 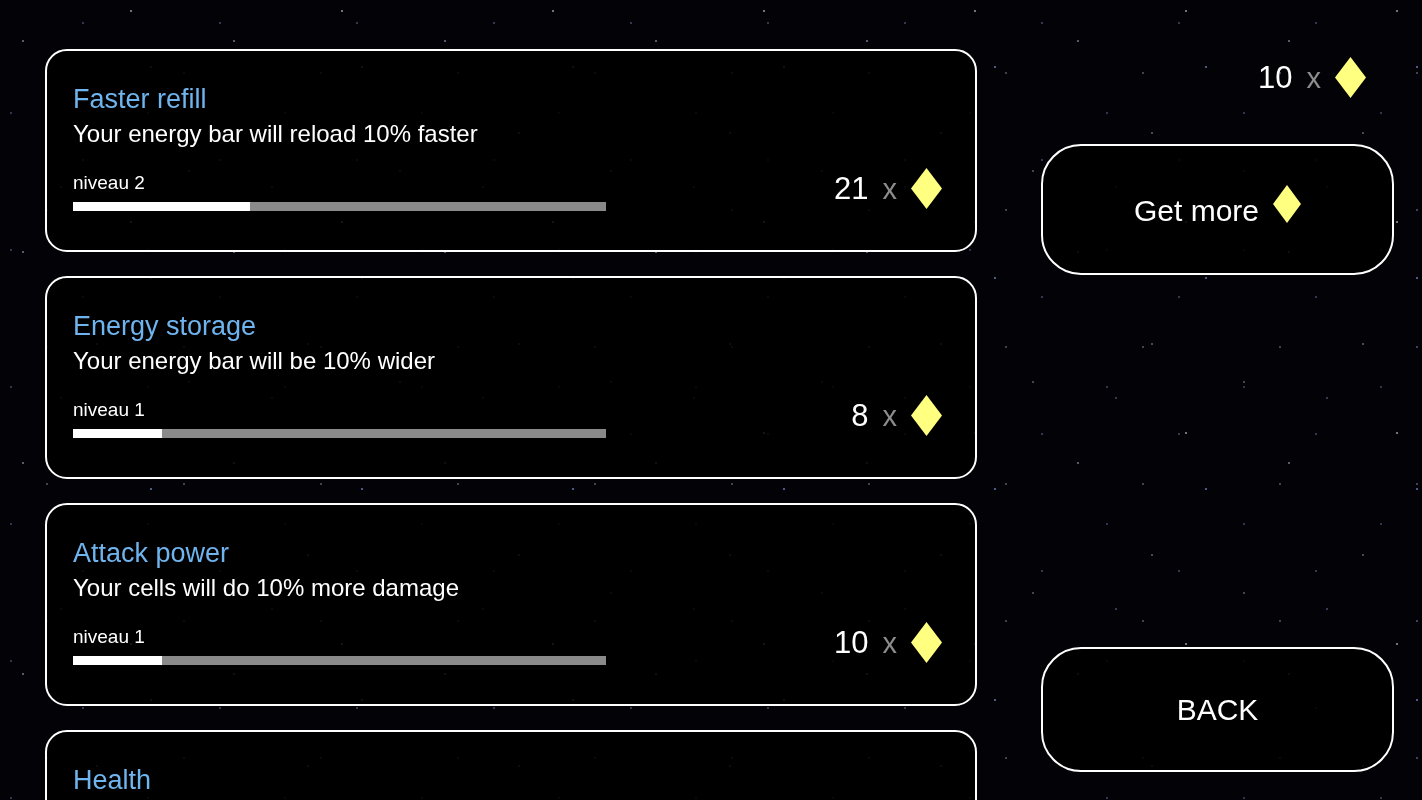 I want to click on back-button: BACK, so click(x=1217, y=709).